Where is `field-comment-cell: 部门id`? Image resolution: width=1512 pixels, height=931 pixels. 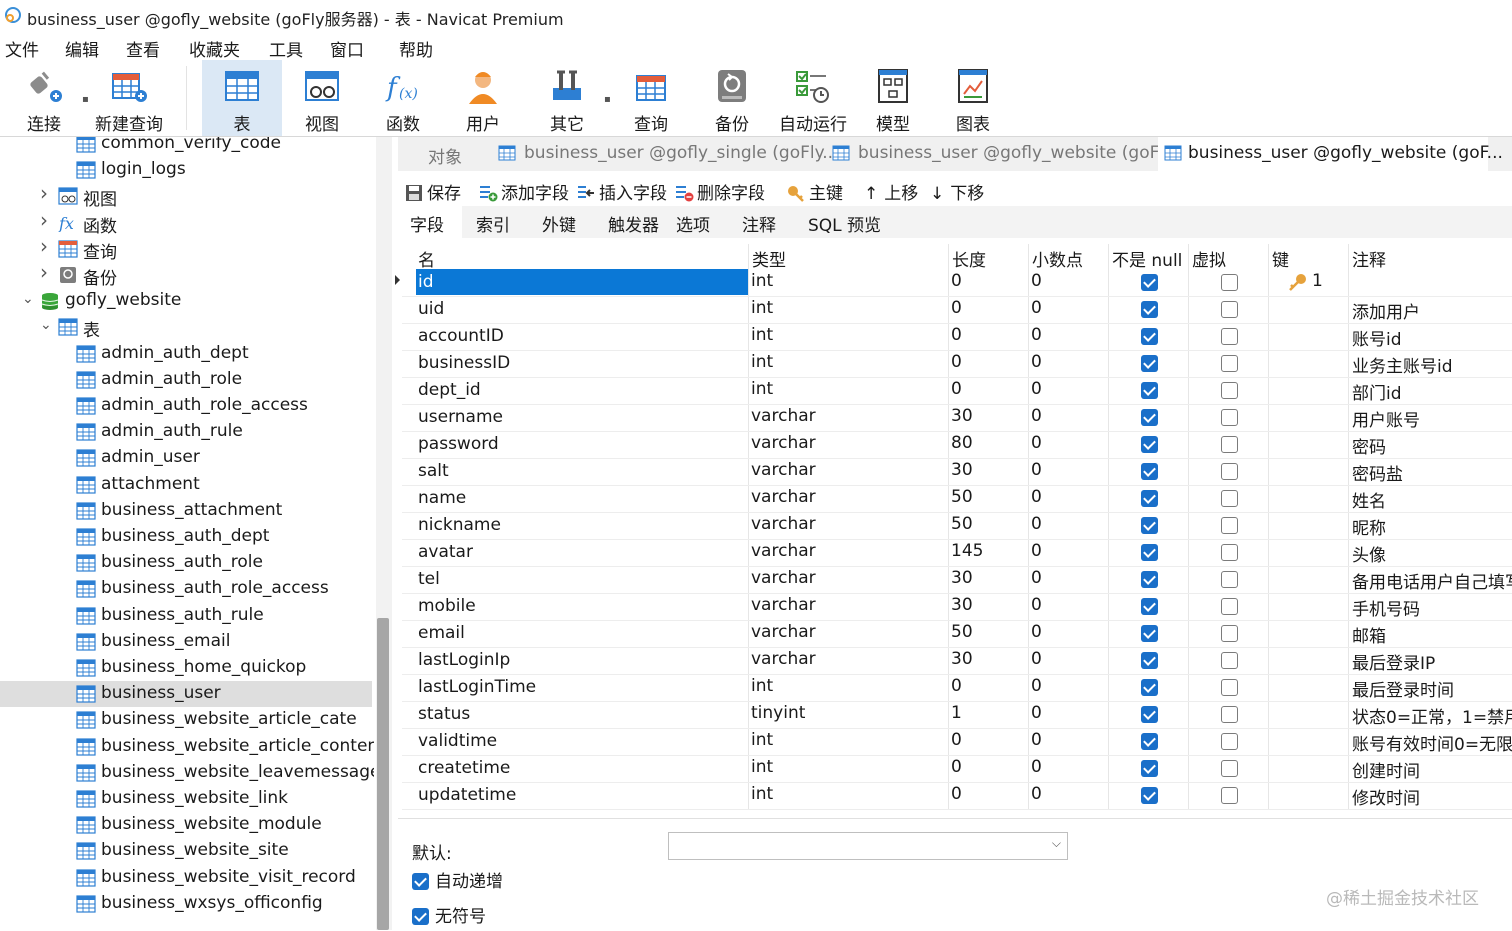
field-comment-cell: 部门id is located at coordinates (1377, 391).